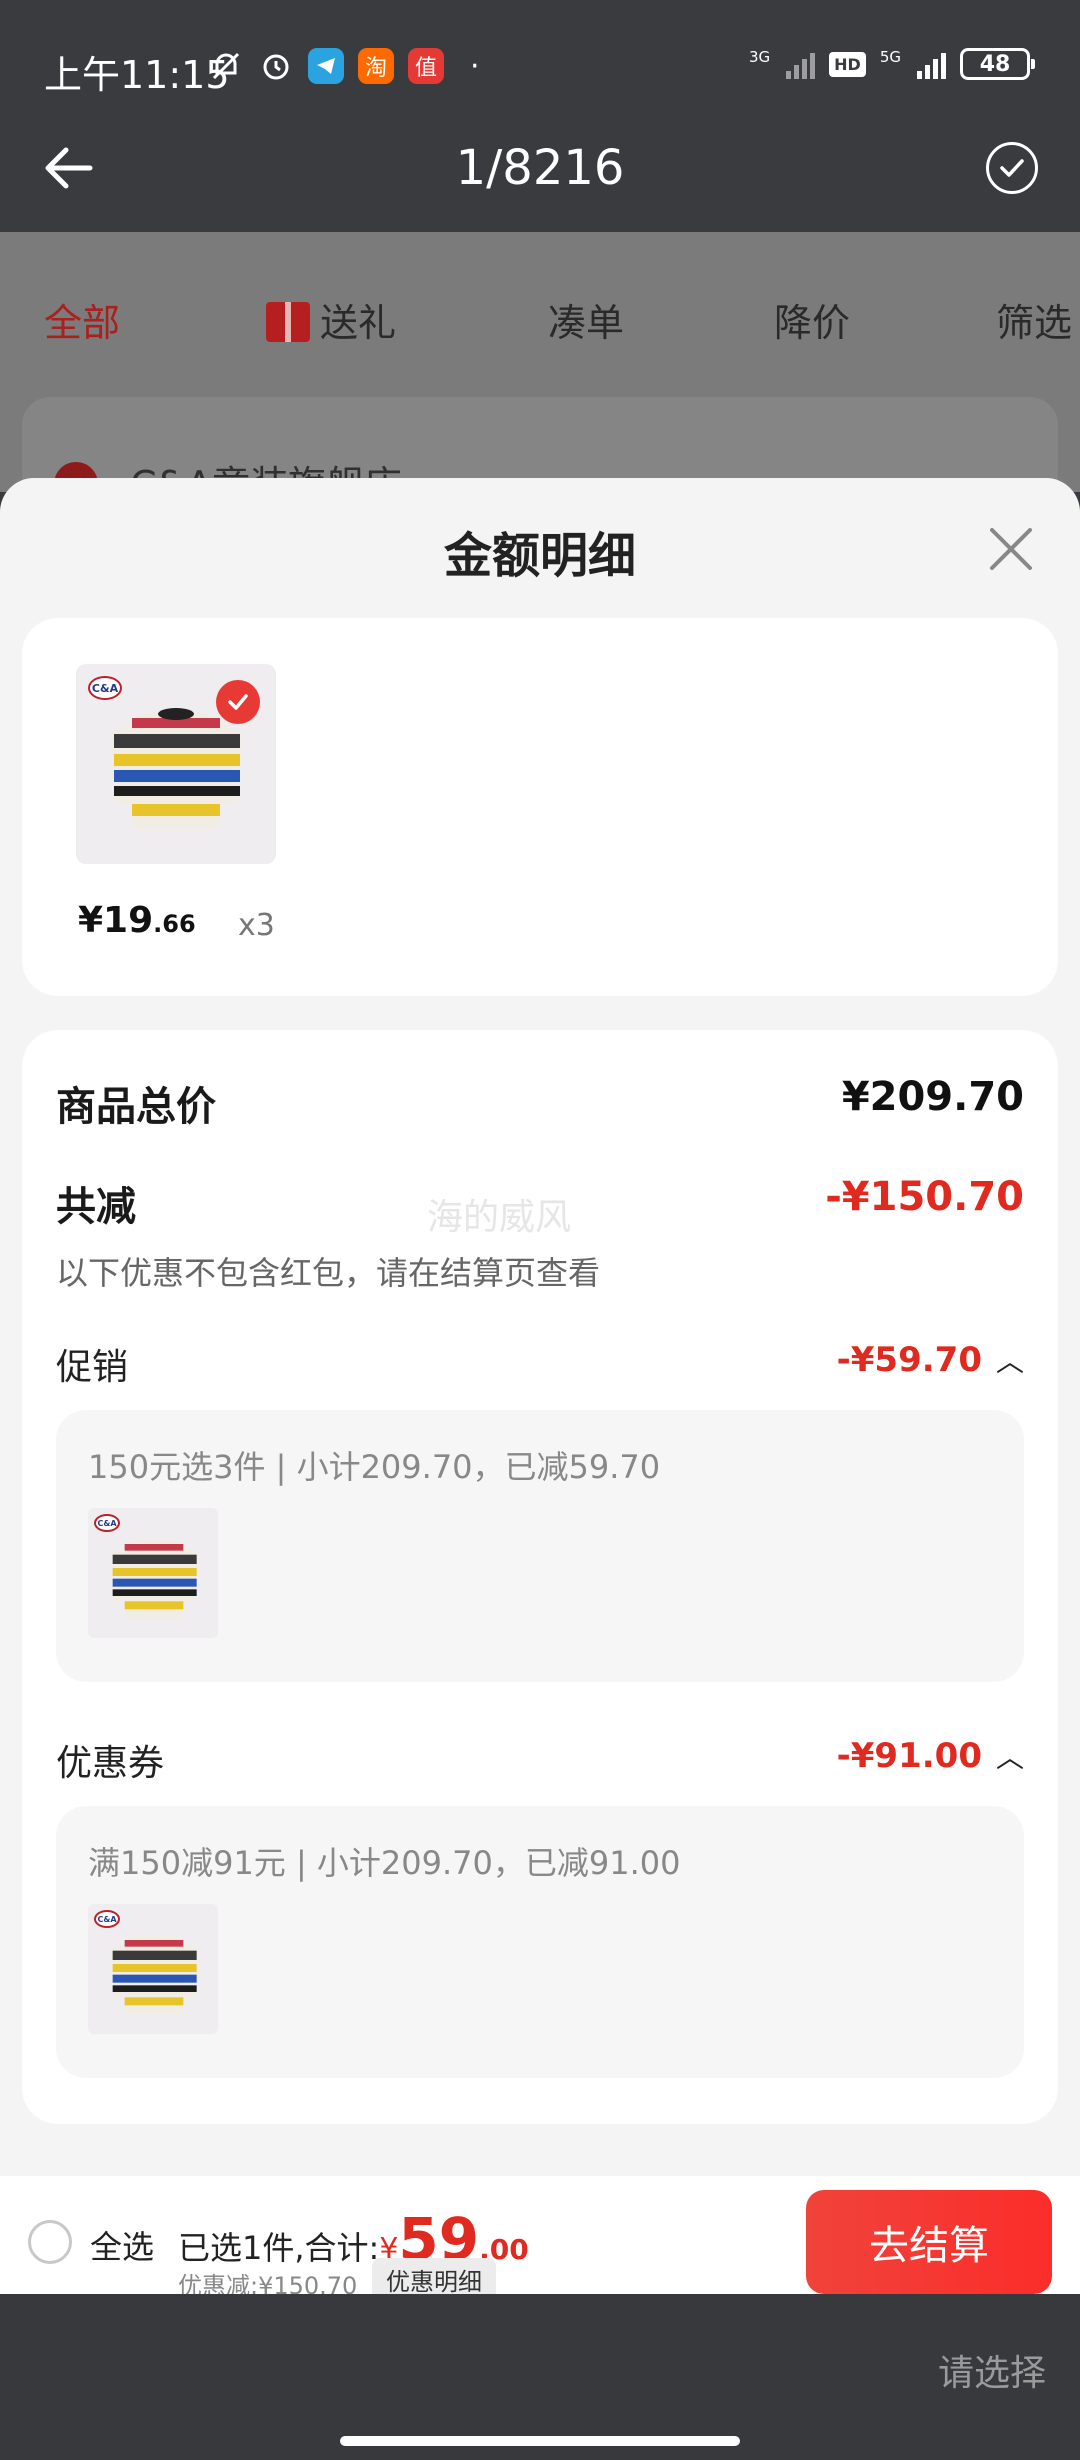 This screenshot has width=1080, height=2460. I want to click on coupon-detail-box: 满150减91元 | 小计209.70，已减91.00 C&A, so click(540, 1942).